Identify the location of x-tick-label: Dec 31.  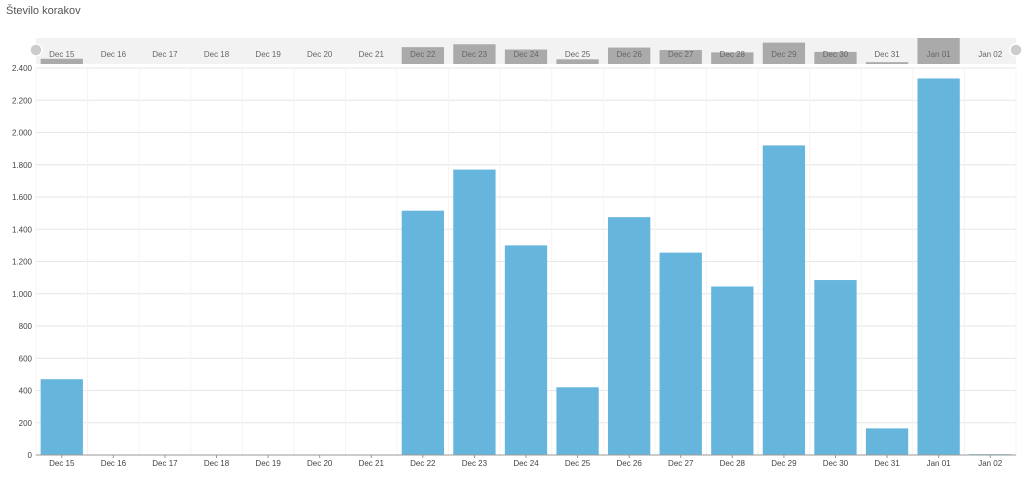
(887, 463).